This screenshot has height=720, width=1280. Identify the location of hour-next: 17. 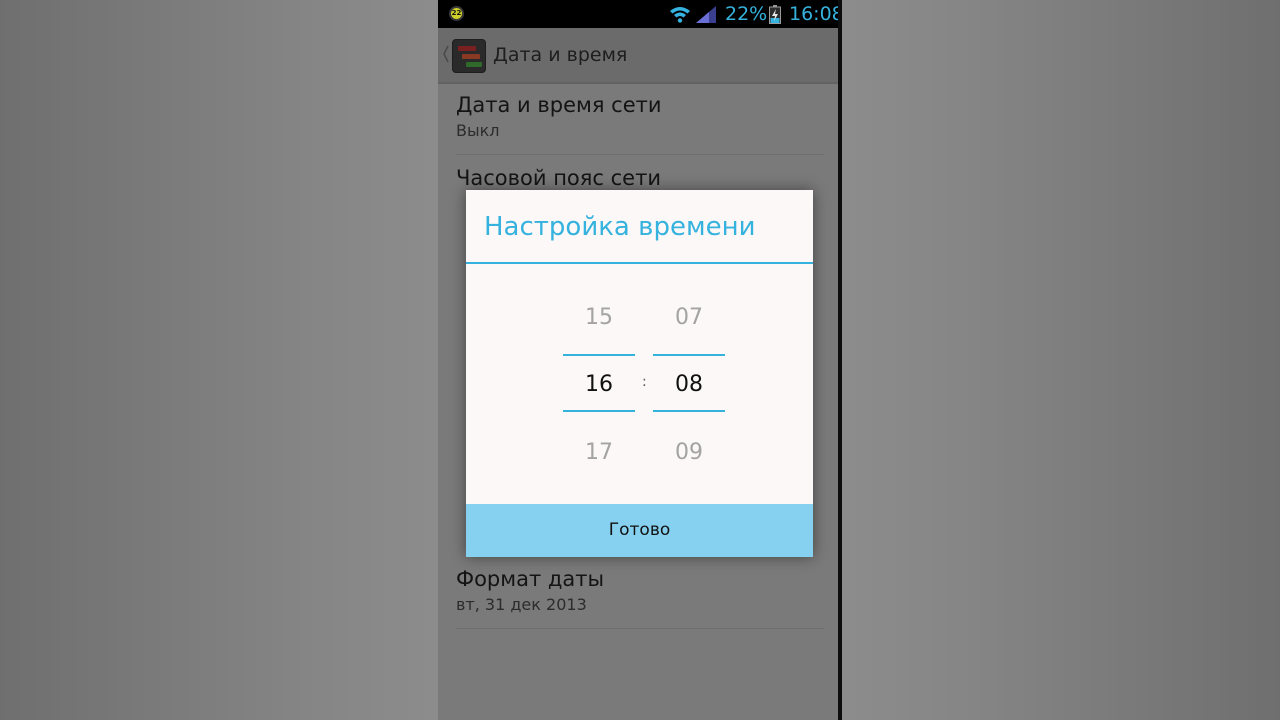
(599, 453).